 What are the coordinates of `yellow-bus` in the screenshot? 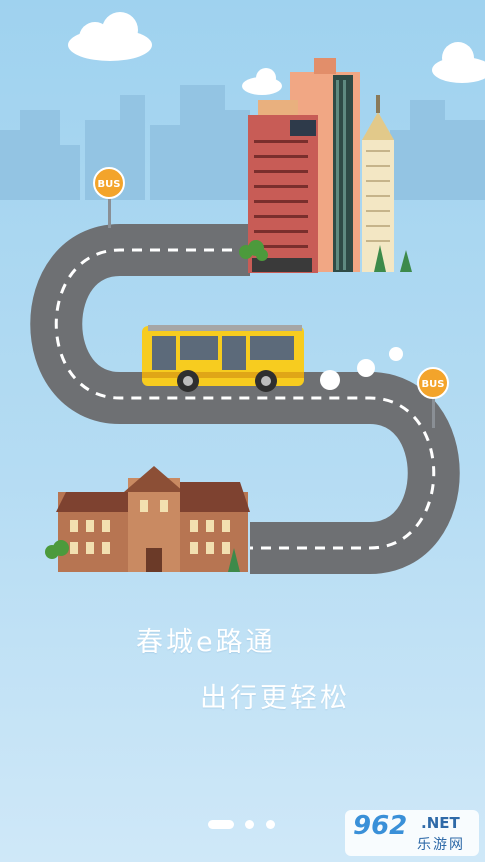 It's located at (223, 358).